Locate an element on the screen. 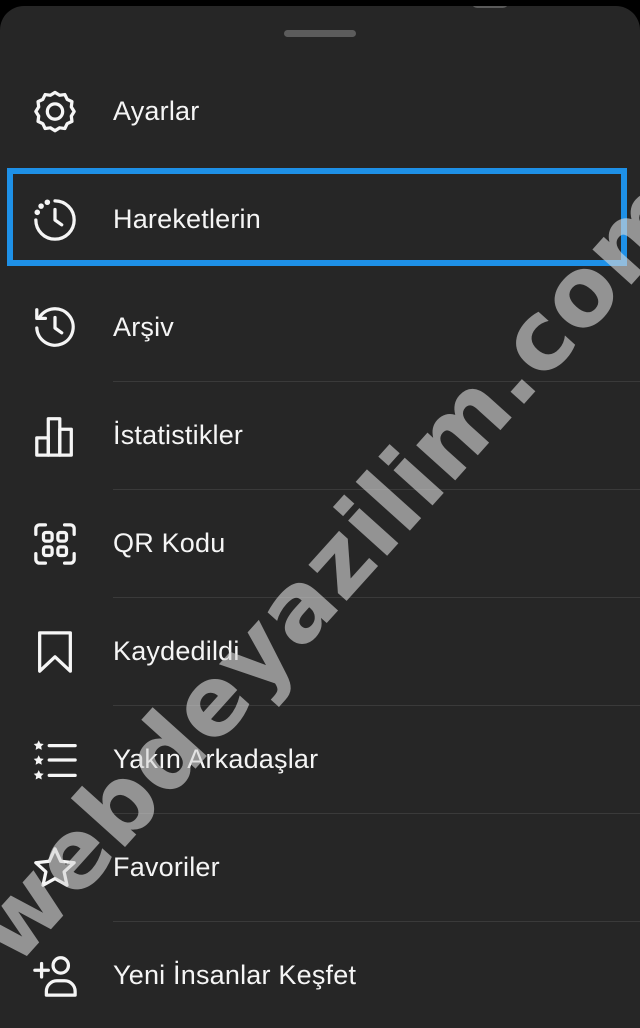 The height and width of the screenshot is (1028, 640). sheet-grabber-handle is located at coordinates (320, 33).